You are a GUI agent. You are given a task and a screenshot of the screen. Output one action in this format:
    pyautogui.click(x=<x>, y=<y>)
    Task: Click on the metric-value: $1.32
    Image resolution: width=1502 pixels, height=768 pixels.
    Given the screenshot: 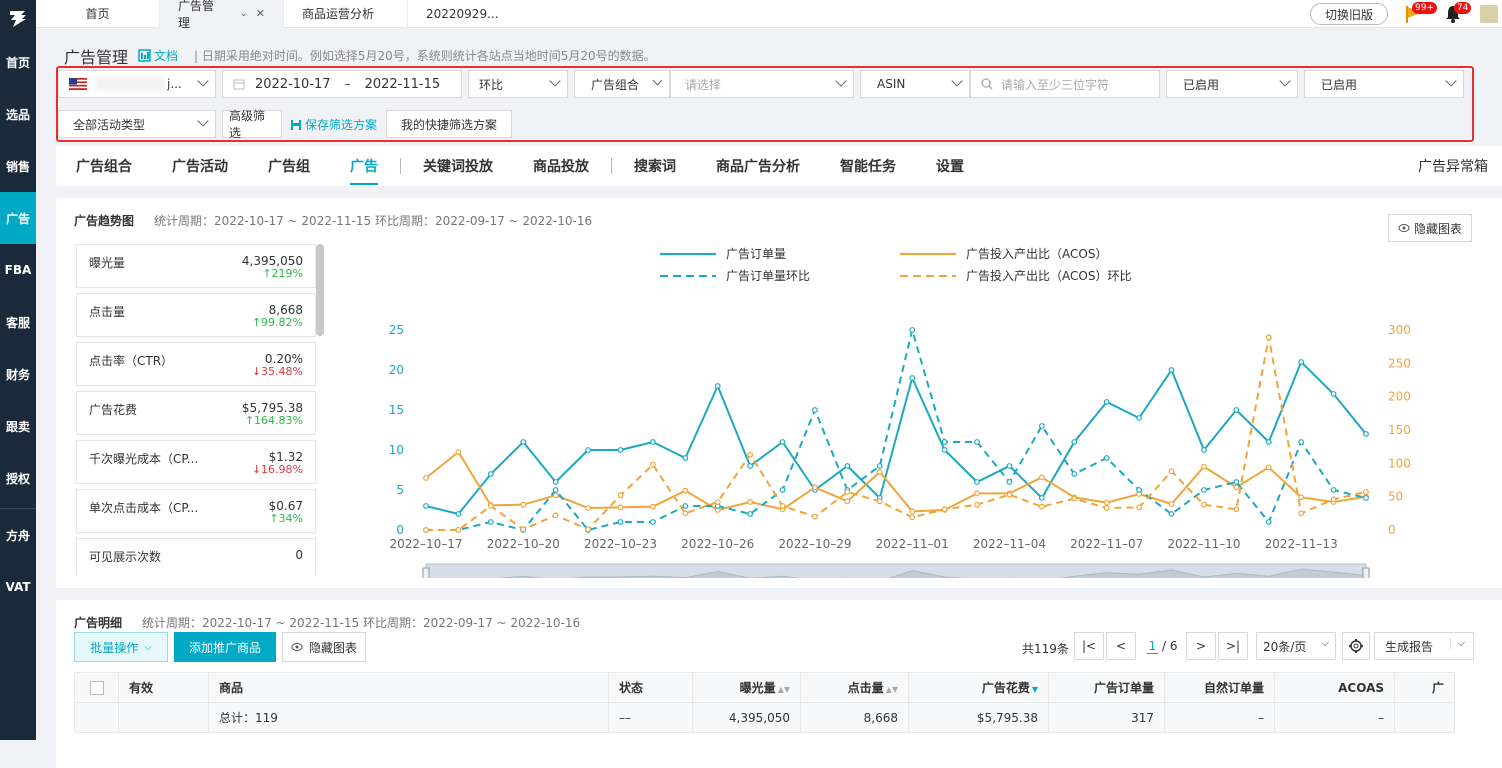 What is the action you would take?
    pyautogui.click(x=285, y=457)
    